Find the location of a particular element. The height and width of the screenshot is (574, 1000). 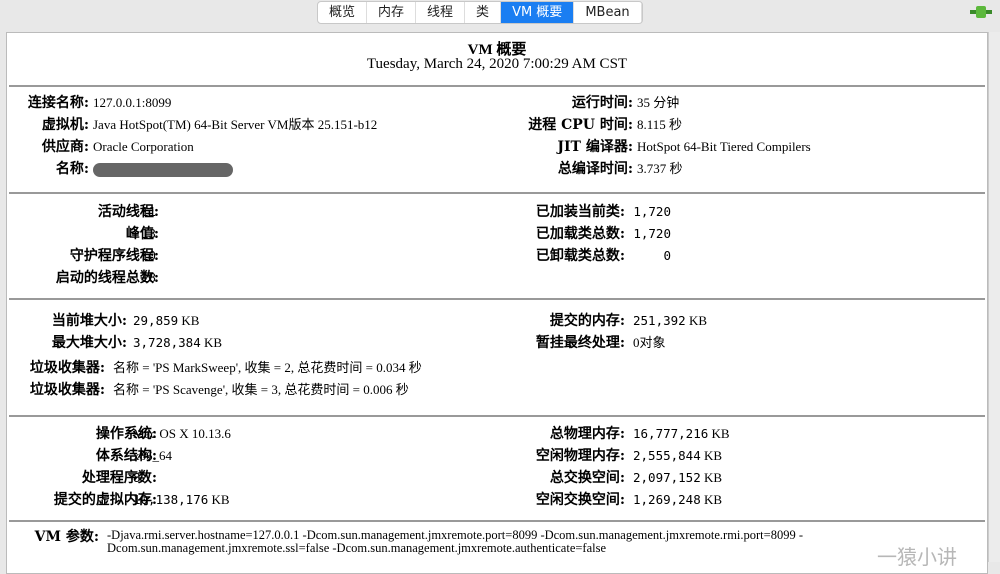

tab-4: VM 概要 is located at coordinates (538, 12).